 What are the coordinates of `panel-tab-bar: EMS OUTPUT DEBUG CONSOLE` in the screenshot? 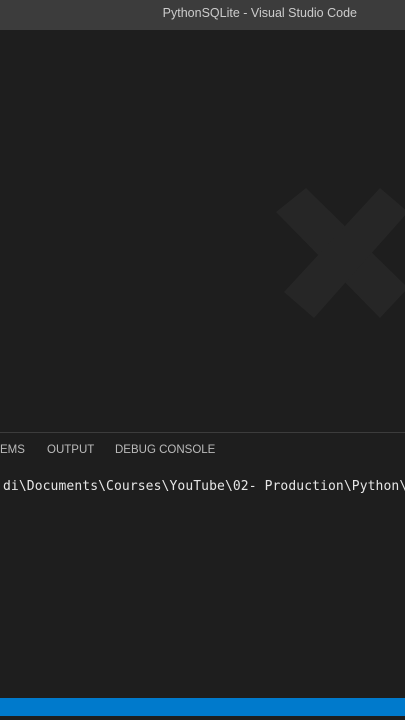 It's located at (202, 450).